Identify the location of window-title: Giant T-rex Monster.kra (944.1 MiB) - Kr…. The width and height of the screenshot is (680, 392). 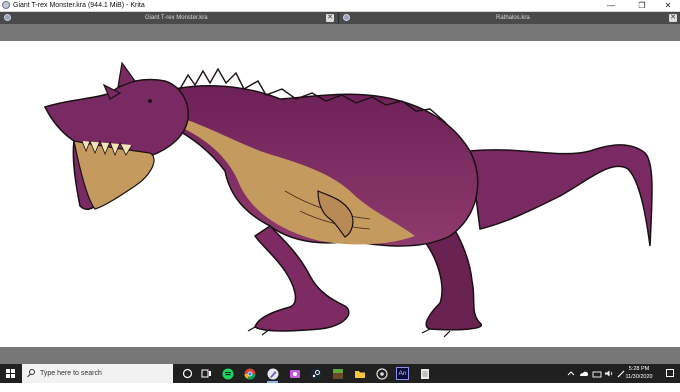
(79, 5).